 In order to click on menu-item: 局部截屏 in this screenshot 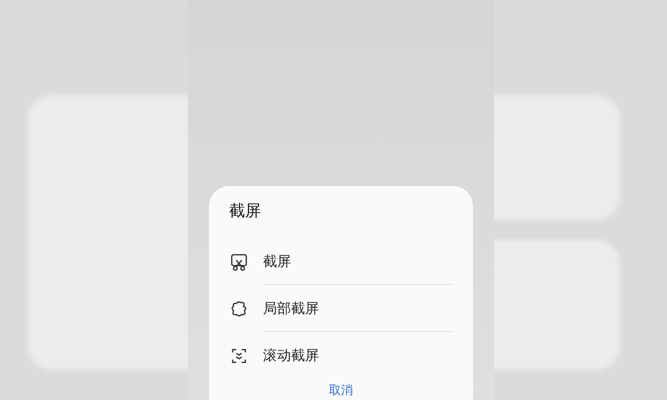, I will do `click(341, 308)`.